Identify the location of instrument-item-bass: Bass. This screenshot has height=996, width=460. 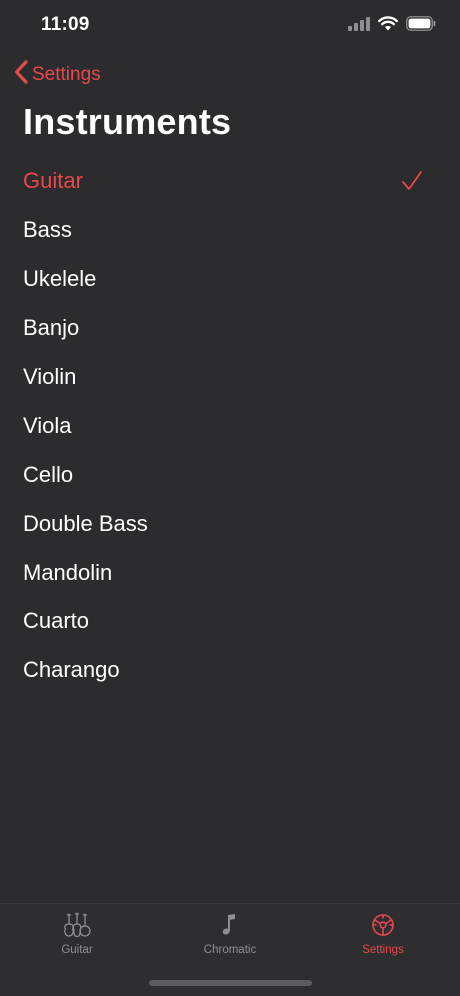
(230, 230).